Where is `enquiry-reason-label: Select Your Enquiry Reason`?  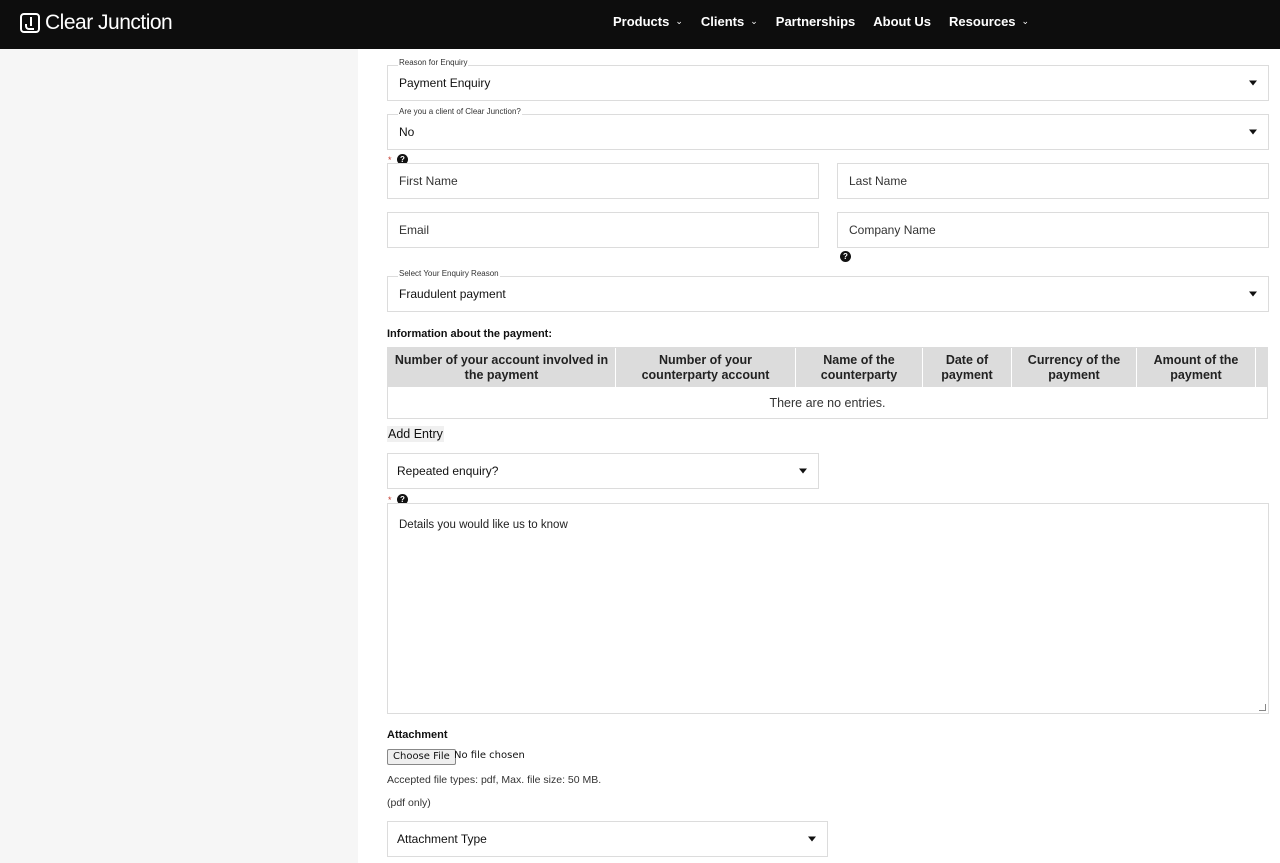
enquiry-reason-label: Select Your Enquiry Reason is located at coordinates (449, 273).